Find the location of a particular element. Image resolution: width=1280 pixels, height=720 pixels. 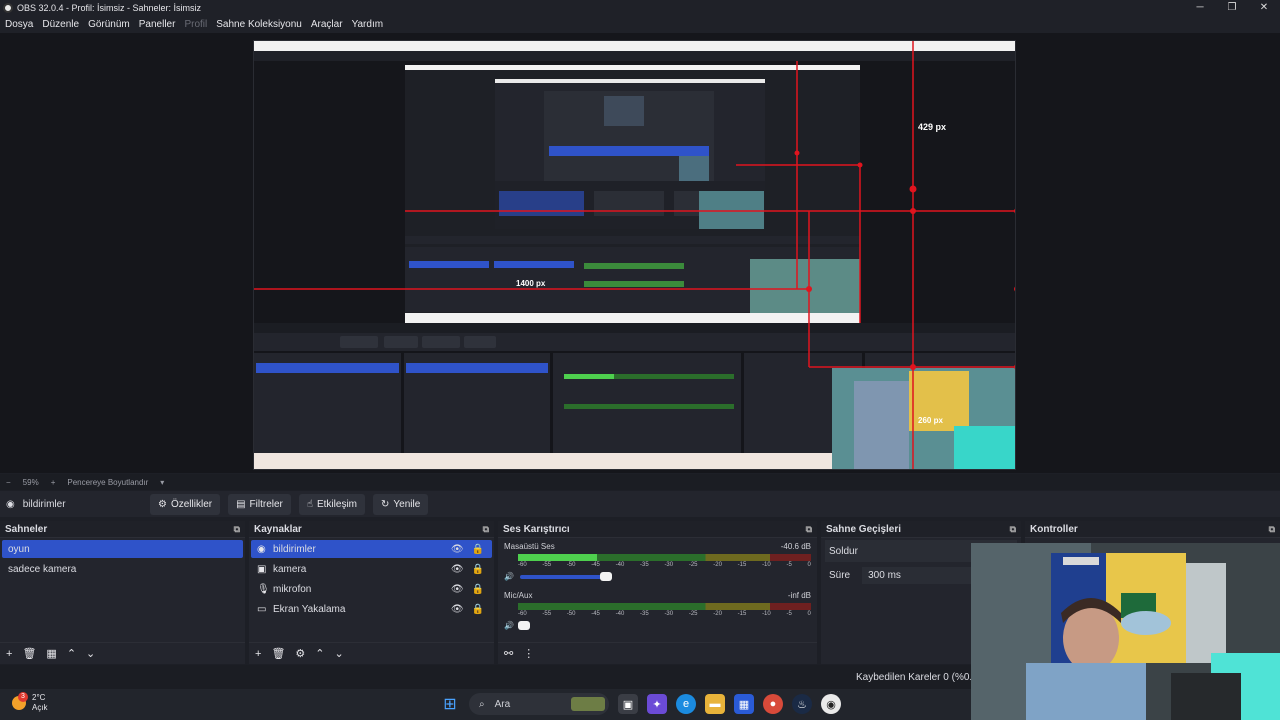

properties-button: ⚙ Özellikler is located at coordinates (185, 504).